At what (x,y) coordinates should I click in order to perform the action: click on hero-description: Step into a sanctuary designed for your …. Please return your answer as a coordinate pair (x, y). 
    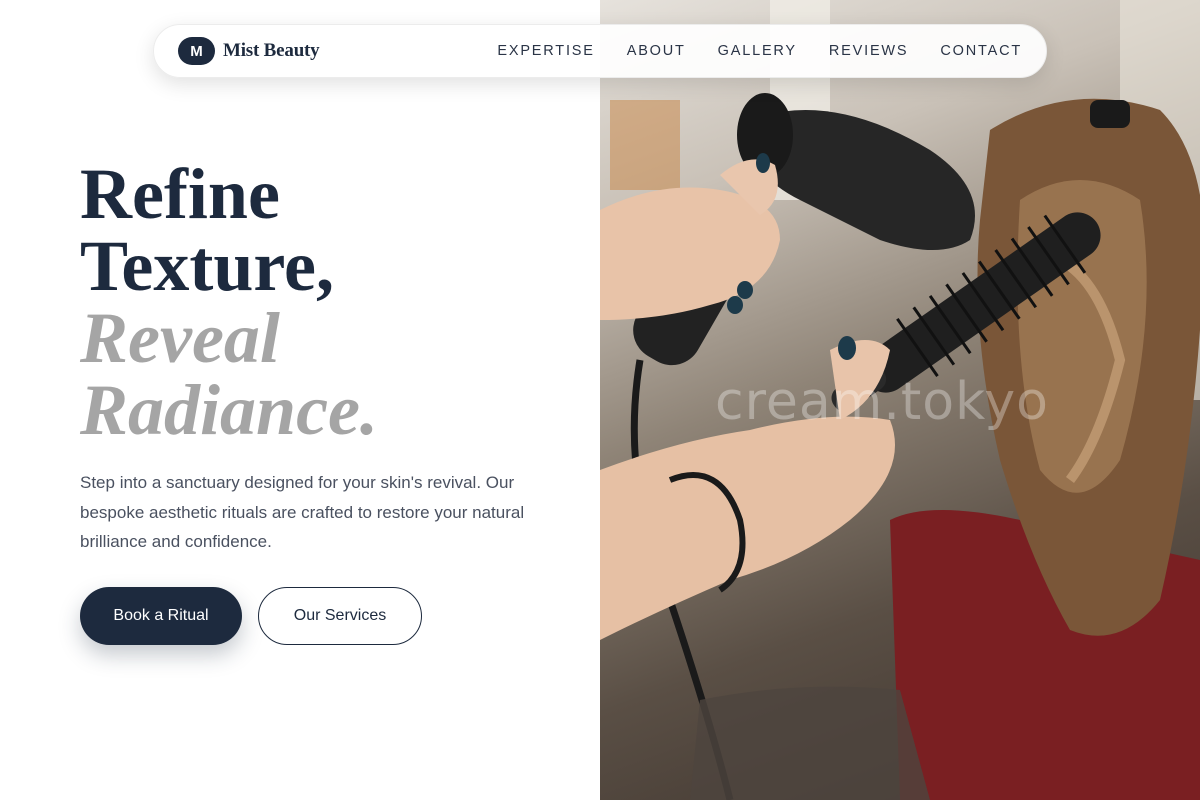
    Looking at the image, I should click on (302, 512).